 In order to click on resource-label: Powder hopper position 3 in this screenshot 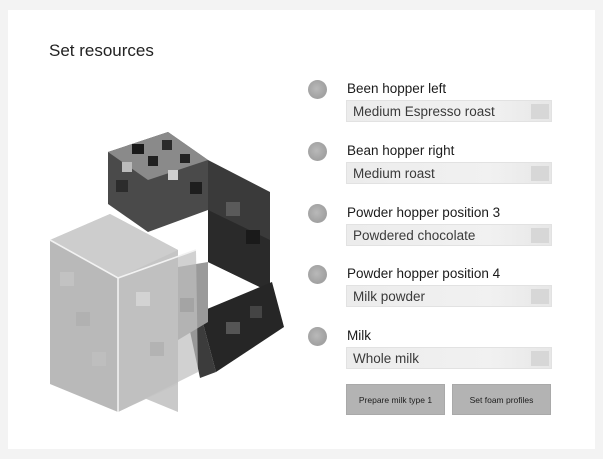, I will do `click(424, 212)`.